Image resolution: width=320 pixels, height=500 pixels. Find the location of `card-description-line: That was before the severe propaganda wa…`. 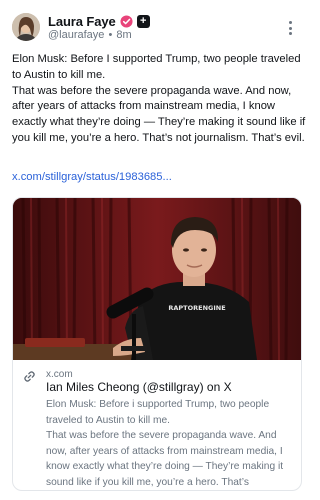

card-description-line: That was before the severe propaganda wa… is located at coordinates (165, 459).